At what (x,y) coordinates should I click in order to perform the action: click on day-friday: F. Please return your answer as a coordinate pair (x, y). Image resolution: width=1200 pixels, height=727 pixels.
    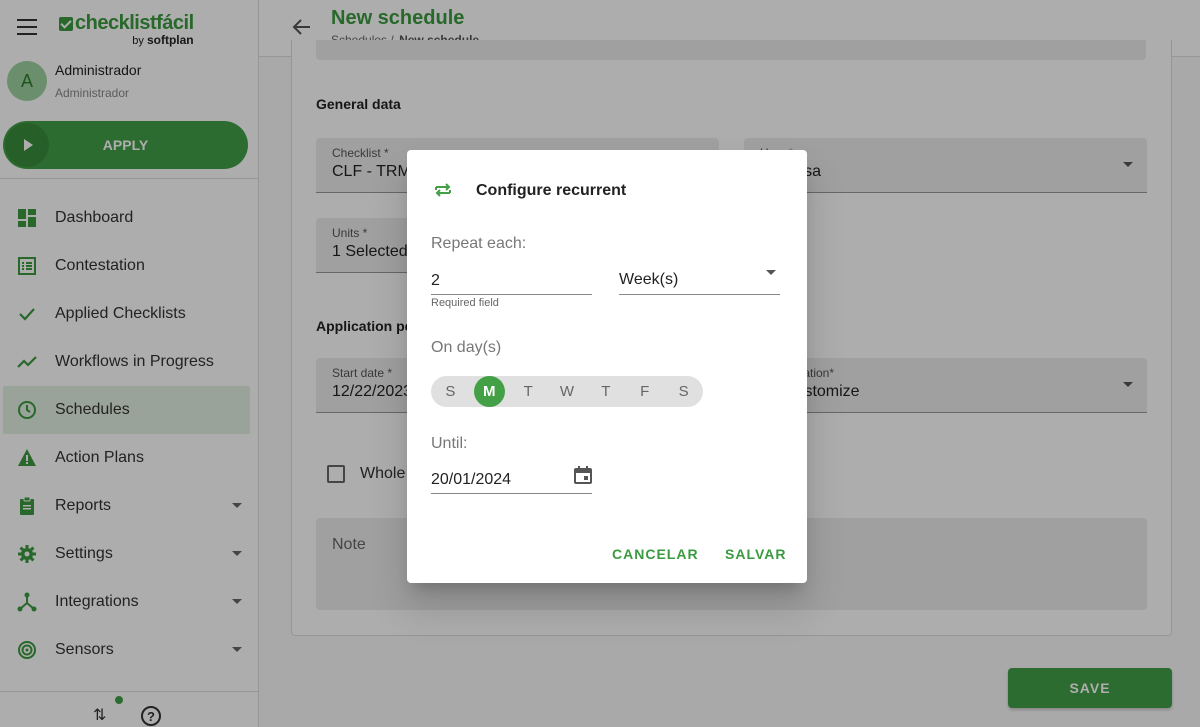
    Looking at the image, I should click on (644, 391).